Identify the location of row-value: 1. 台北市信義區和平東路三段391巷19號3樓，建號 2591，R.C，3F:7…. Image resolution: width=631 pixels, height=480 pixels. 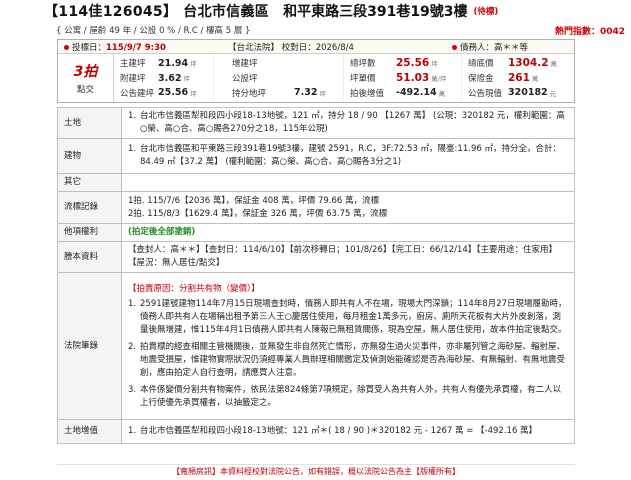
(348, 156).